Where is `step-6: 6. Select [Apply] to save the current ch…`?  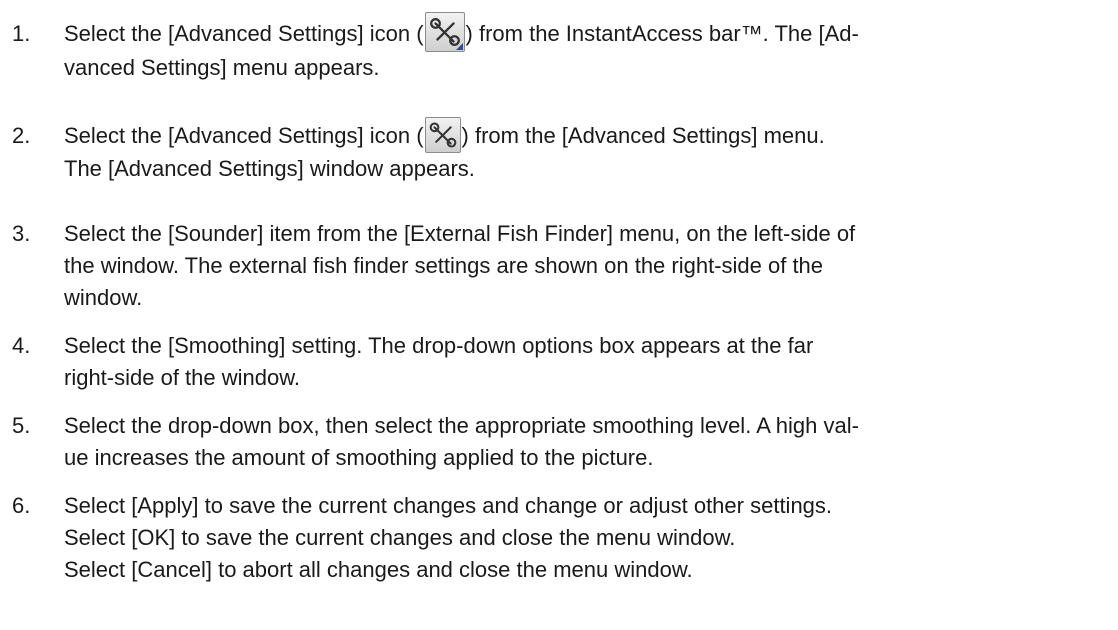
step-6: 6. Select [Apply] to save the current ch… is located at coordinates (557, 538).